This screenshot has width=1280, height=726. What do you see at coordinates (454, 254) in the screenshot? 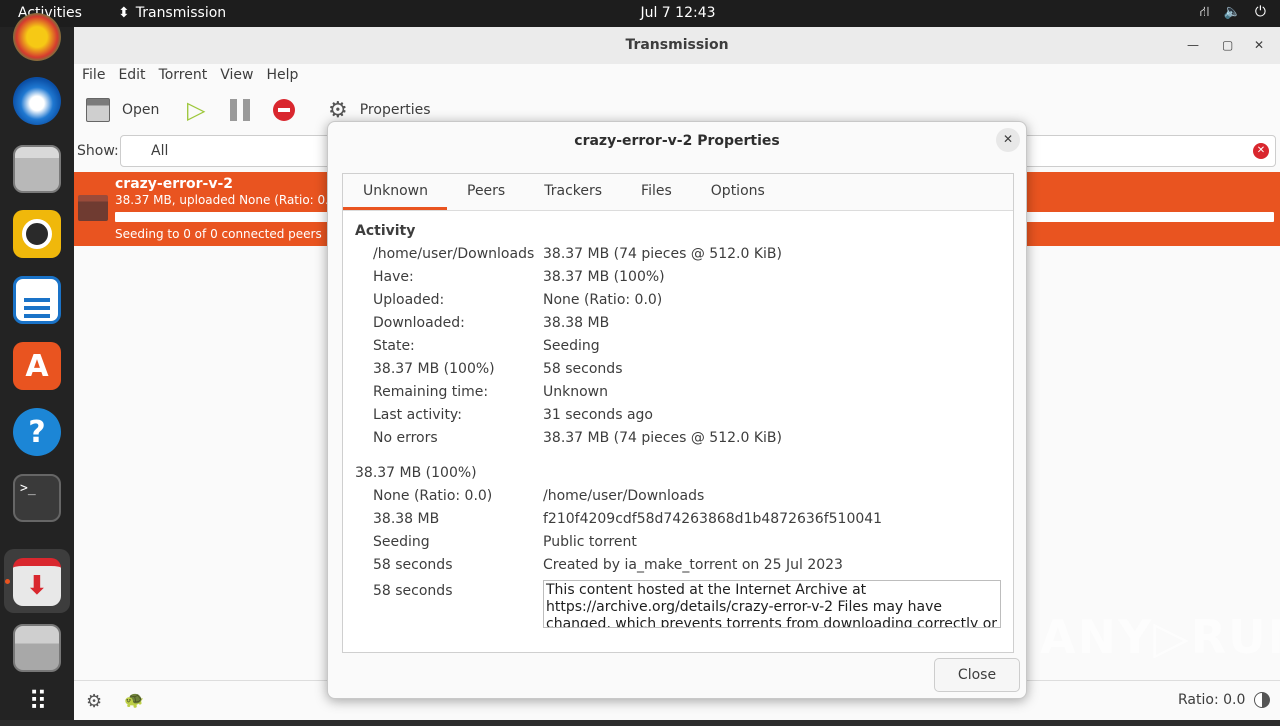
I see `info-label: /home/user/Downloads` at bounding box center [454, 254].